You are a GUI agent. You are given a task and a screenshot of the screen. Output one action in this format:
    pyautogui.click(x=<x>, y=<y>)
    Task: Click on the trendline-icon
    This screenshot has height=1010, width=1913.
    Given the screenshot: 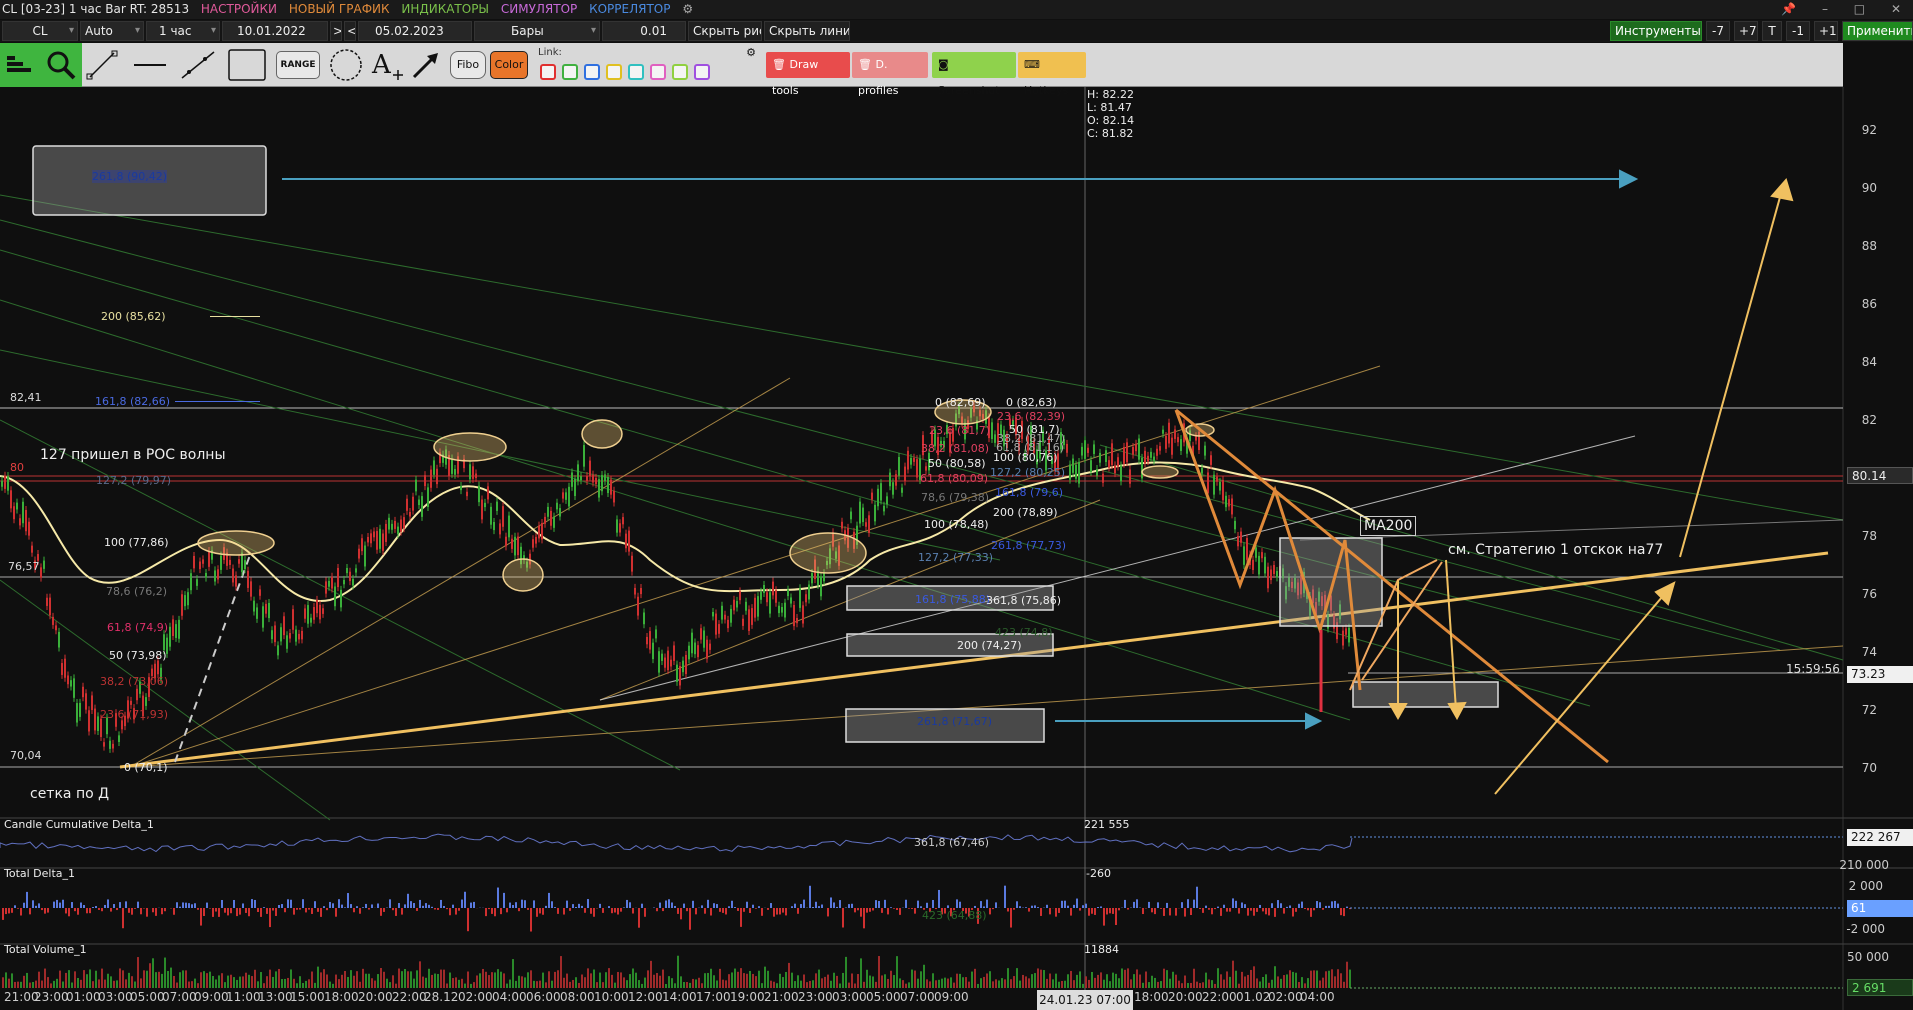 What is the action you would take?
    pyautogui.click(x=102, y=65)
    